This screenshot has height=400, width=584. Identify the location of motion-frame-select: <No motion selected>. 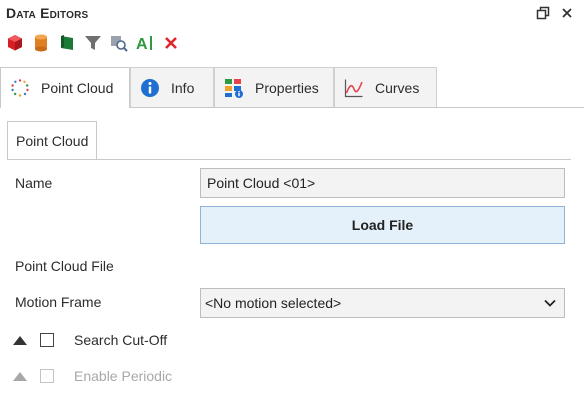
(382, 303).